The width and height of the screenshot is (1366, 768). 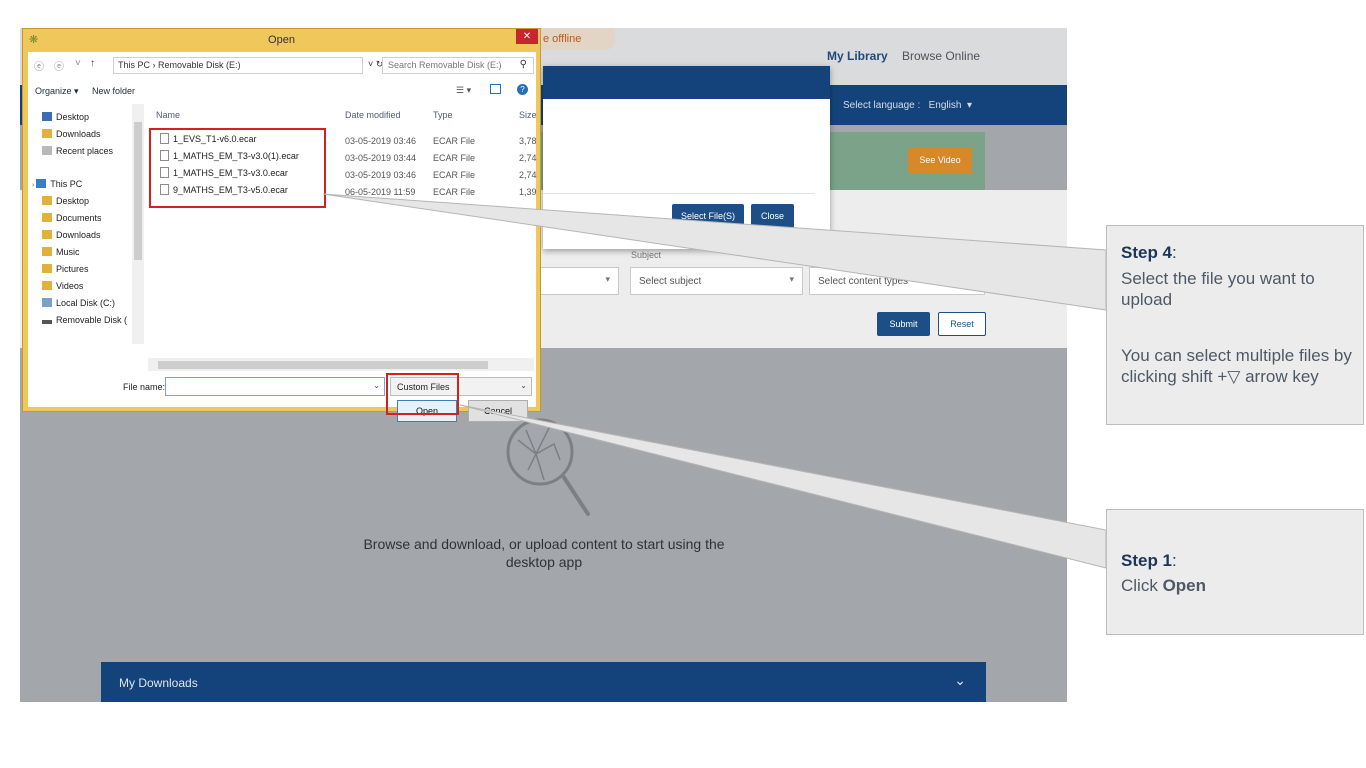 I want to click on step4-pointer, so click(x=714, y=252).